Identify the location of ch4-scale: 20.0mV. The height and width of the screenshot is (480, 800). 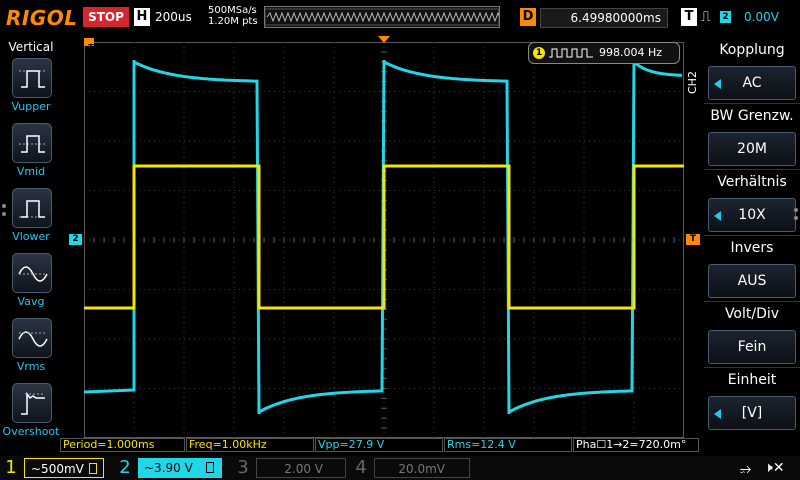
(421, 469).